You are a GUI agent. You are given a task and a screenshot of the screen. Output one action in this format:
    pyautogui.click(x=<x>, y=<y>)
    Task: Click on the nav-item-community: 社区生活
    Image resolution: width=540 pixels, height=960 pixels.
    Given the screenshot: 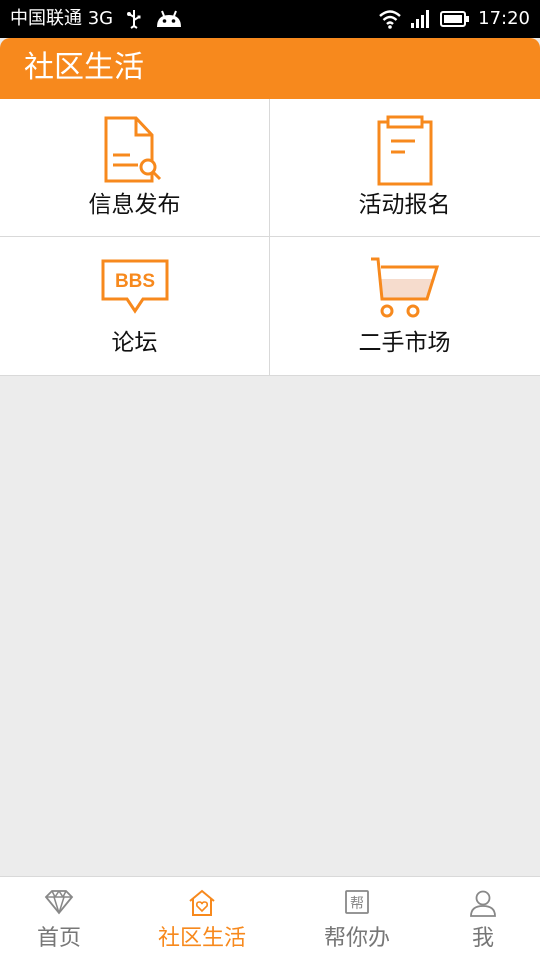 What is the action you would take?
    pyautogui.click(x=202, y=918)
    